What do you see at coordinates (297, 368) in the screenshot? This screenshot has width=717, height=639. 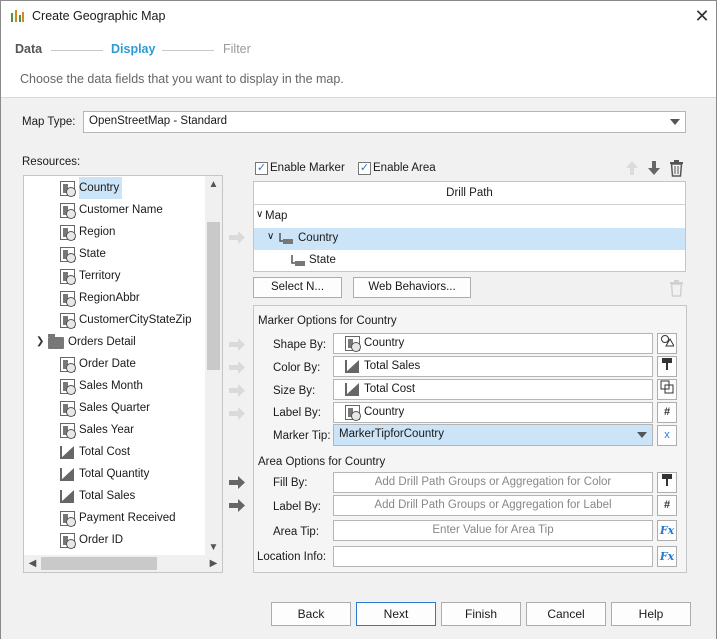 I see `color-by-label: Color By:` at bounding box center [297, 368].